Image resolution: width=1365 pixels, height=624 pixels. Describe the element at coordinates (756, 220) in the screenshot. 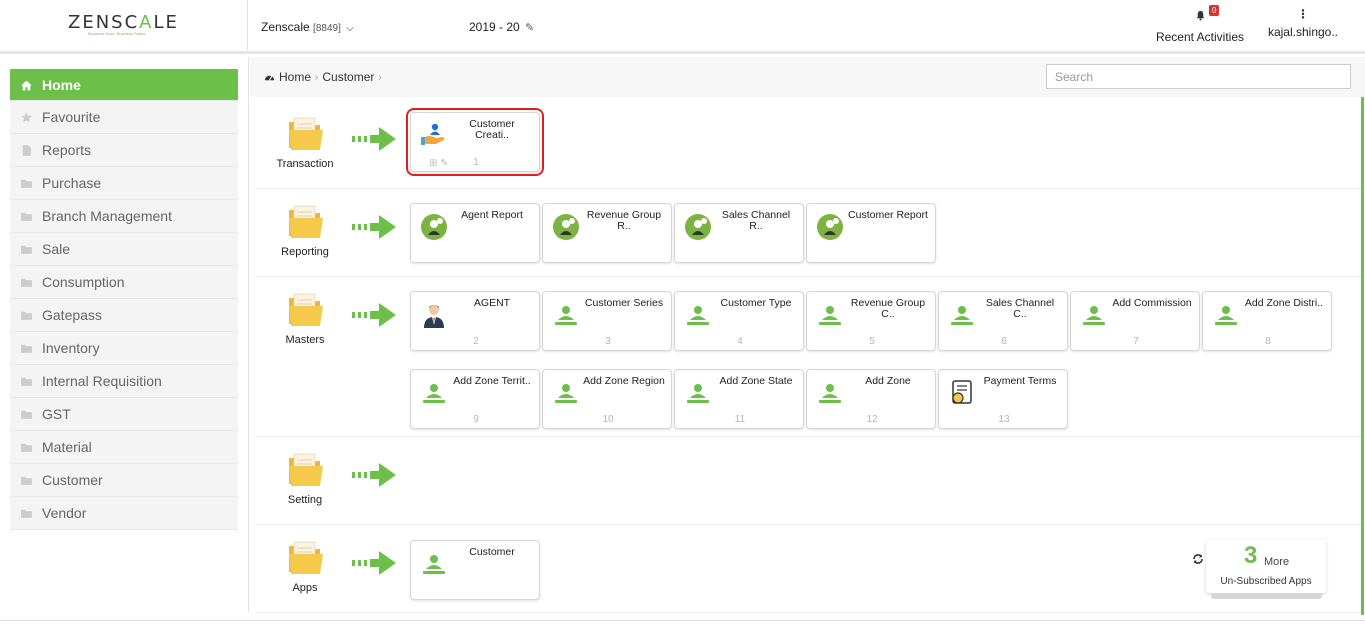

I see `tile-title: Sales Channel R..` at that location.